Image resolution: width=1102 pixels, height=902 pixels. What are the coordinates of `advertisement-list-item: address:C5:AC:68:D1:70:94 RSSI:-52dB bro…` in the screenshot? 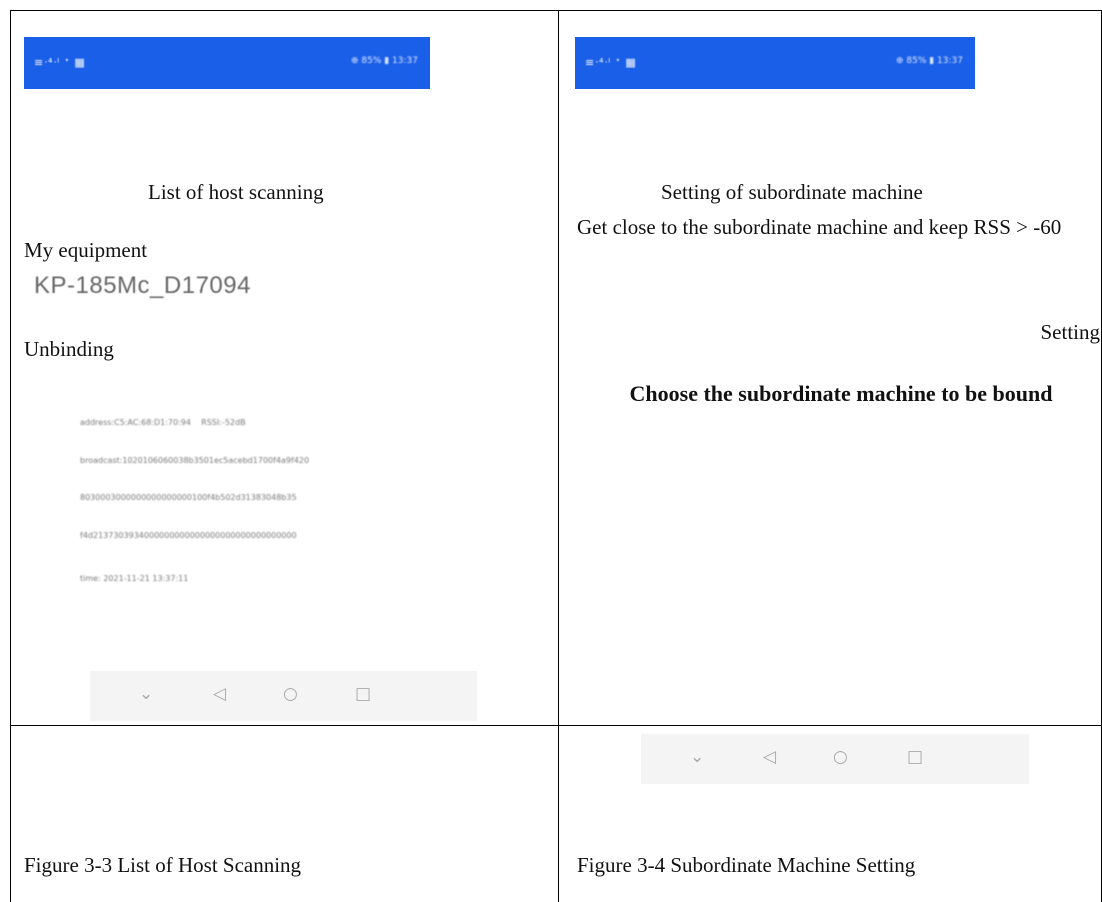 It's located at (276, 495).